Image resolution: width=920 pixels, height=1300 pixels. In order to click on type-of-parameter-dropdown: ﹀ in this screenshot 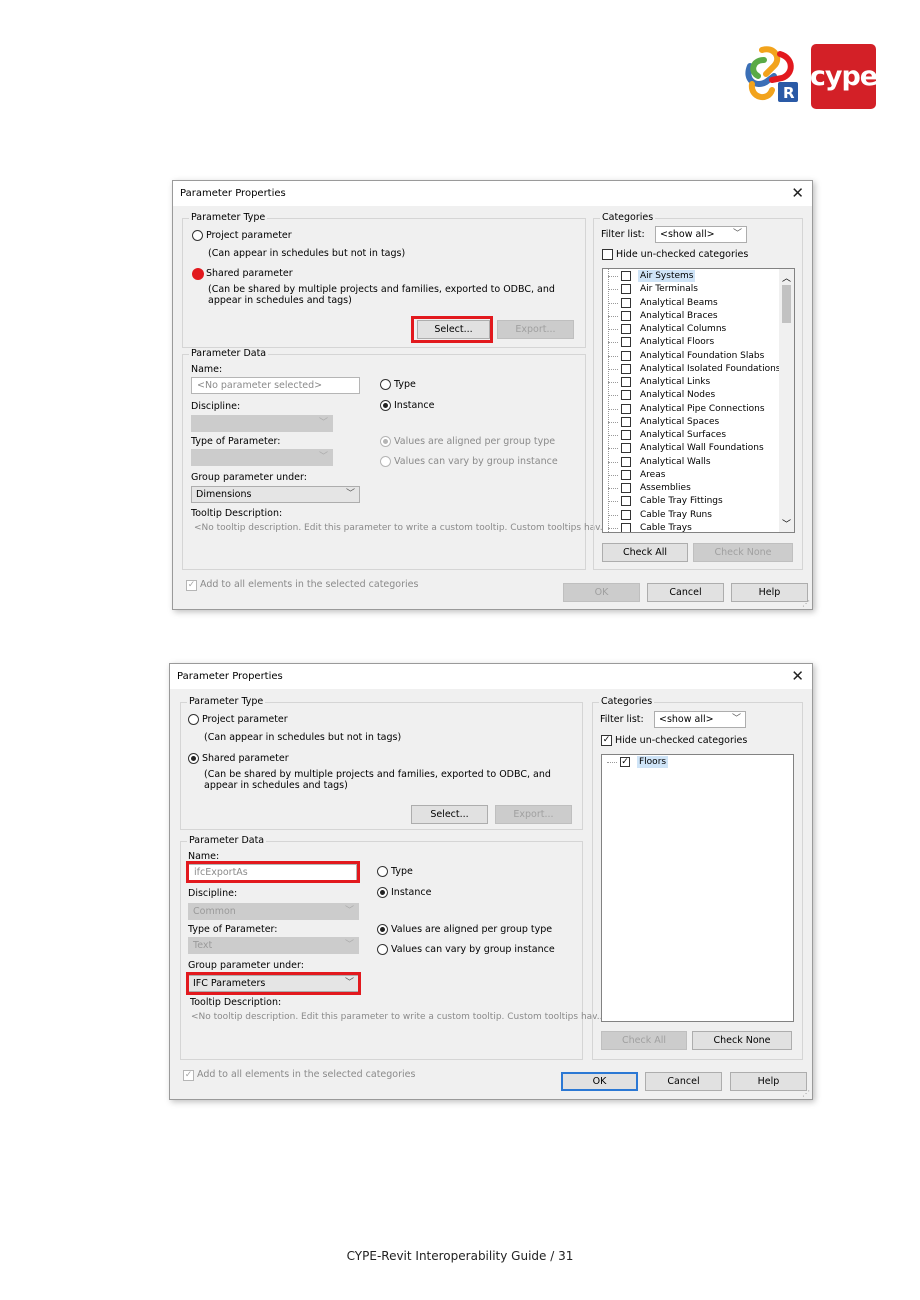, I will do `click(262, 457)`.